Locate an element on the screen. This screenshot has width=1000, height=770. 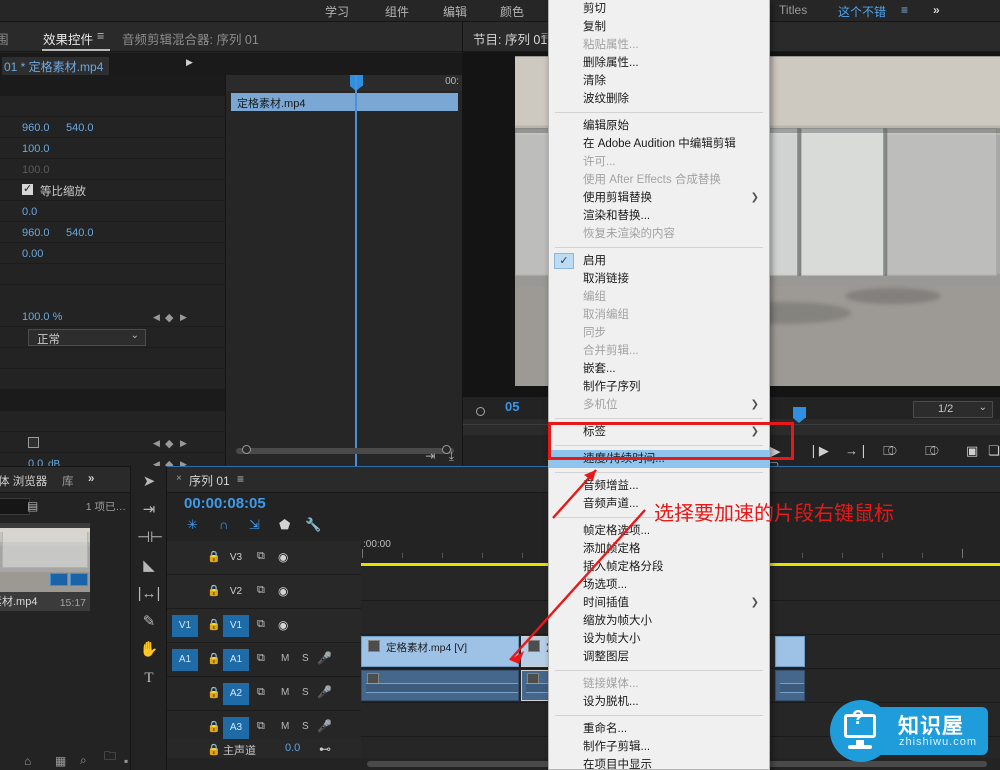
ruler-handle-icon is located at coordinates (480, 411).